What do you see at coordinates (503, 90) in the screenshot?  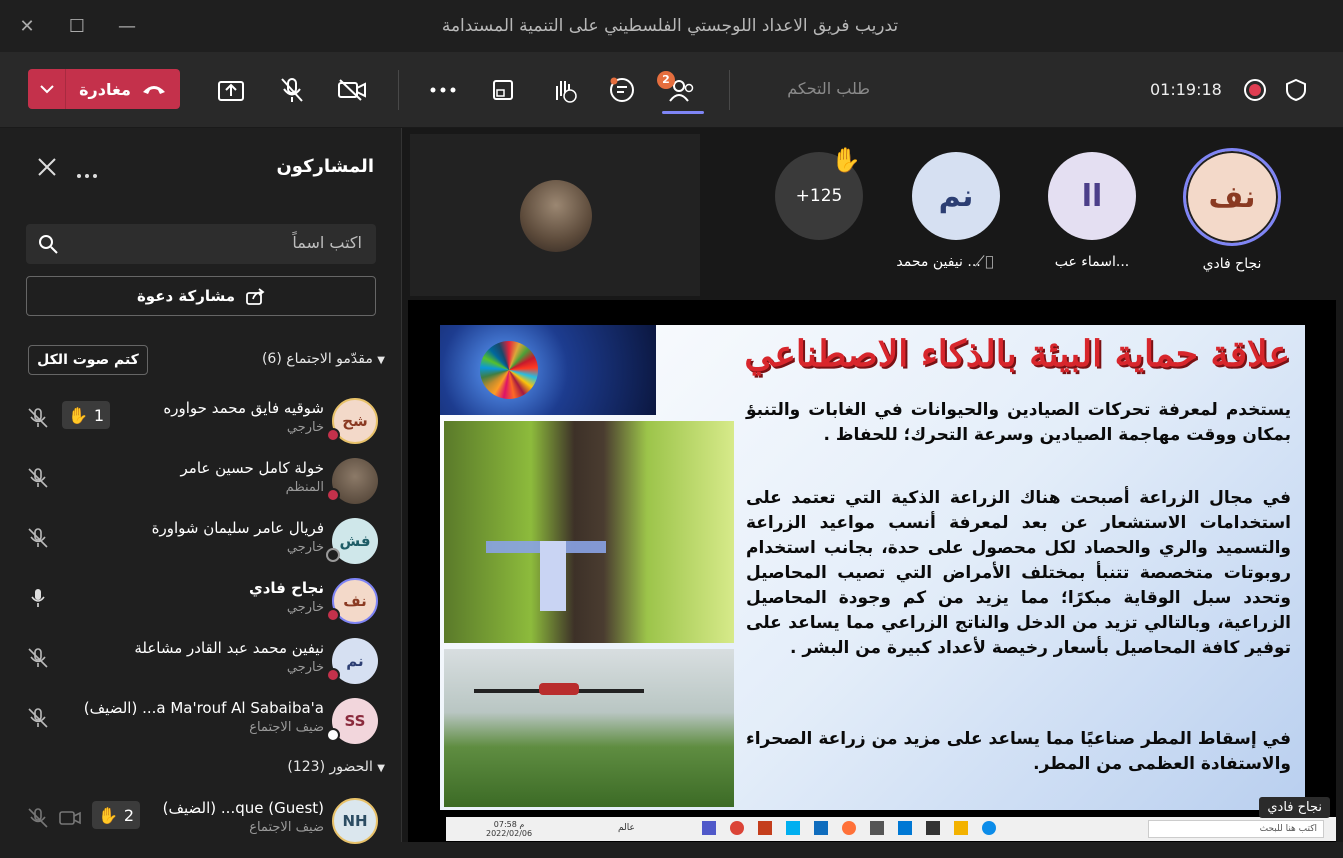 I see `layout-icon` at bounding box center [503, 90].